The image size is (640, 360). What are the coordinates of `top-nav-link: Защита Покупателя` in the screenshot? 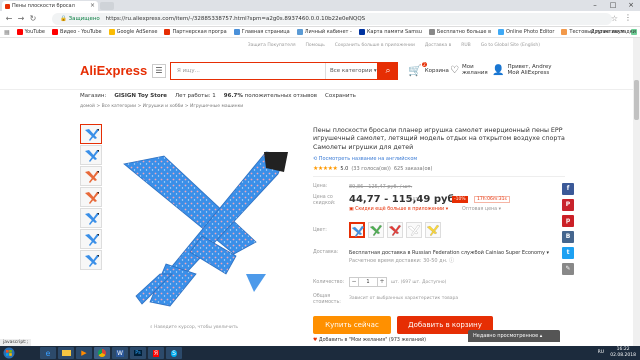 It's located at (272, 45).